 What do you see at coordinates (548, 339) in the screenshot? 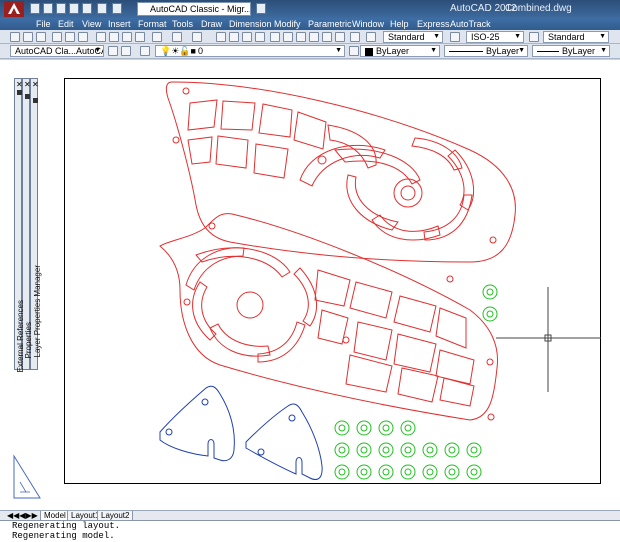
I see `crosshair-cursor` at bounding box center [548, 339].